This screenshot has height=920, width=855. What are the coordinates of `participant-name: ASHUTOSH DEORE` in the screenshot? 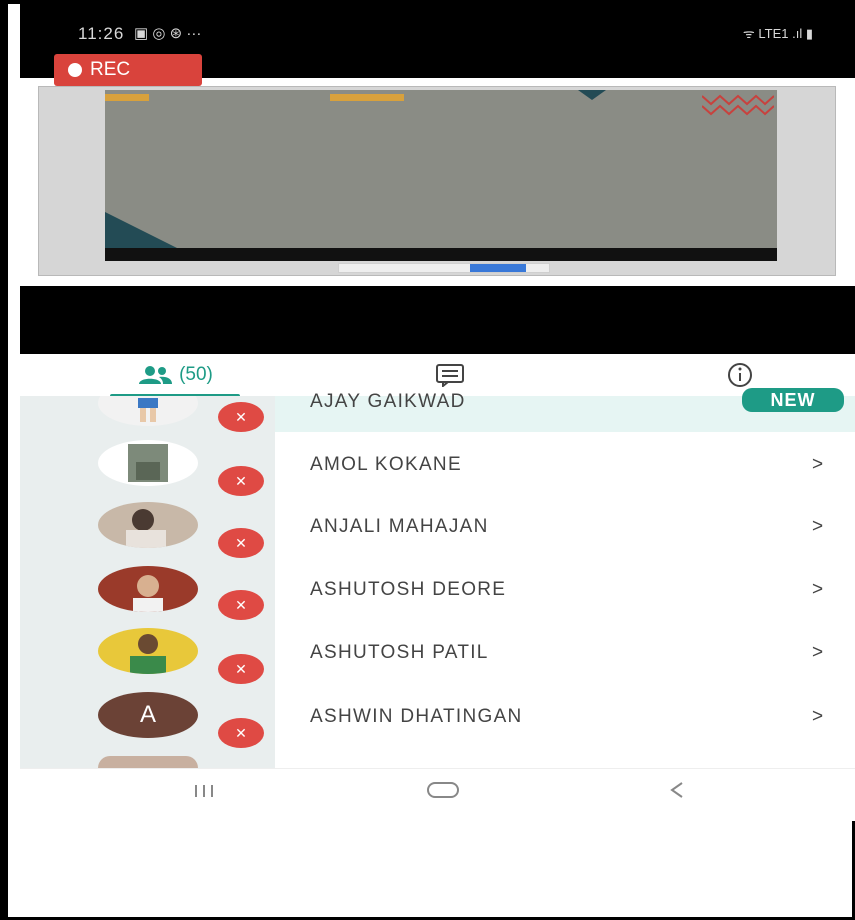 It's located at (408, 589).